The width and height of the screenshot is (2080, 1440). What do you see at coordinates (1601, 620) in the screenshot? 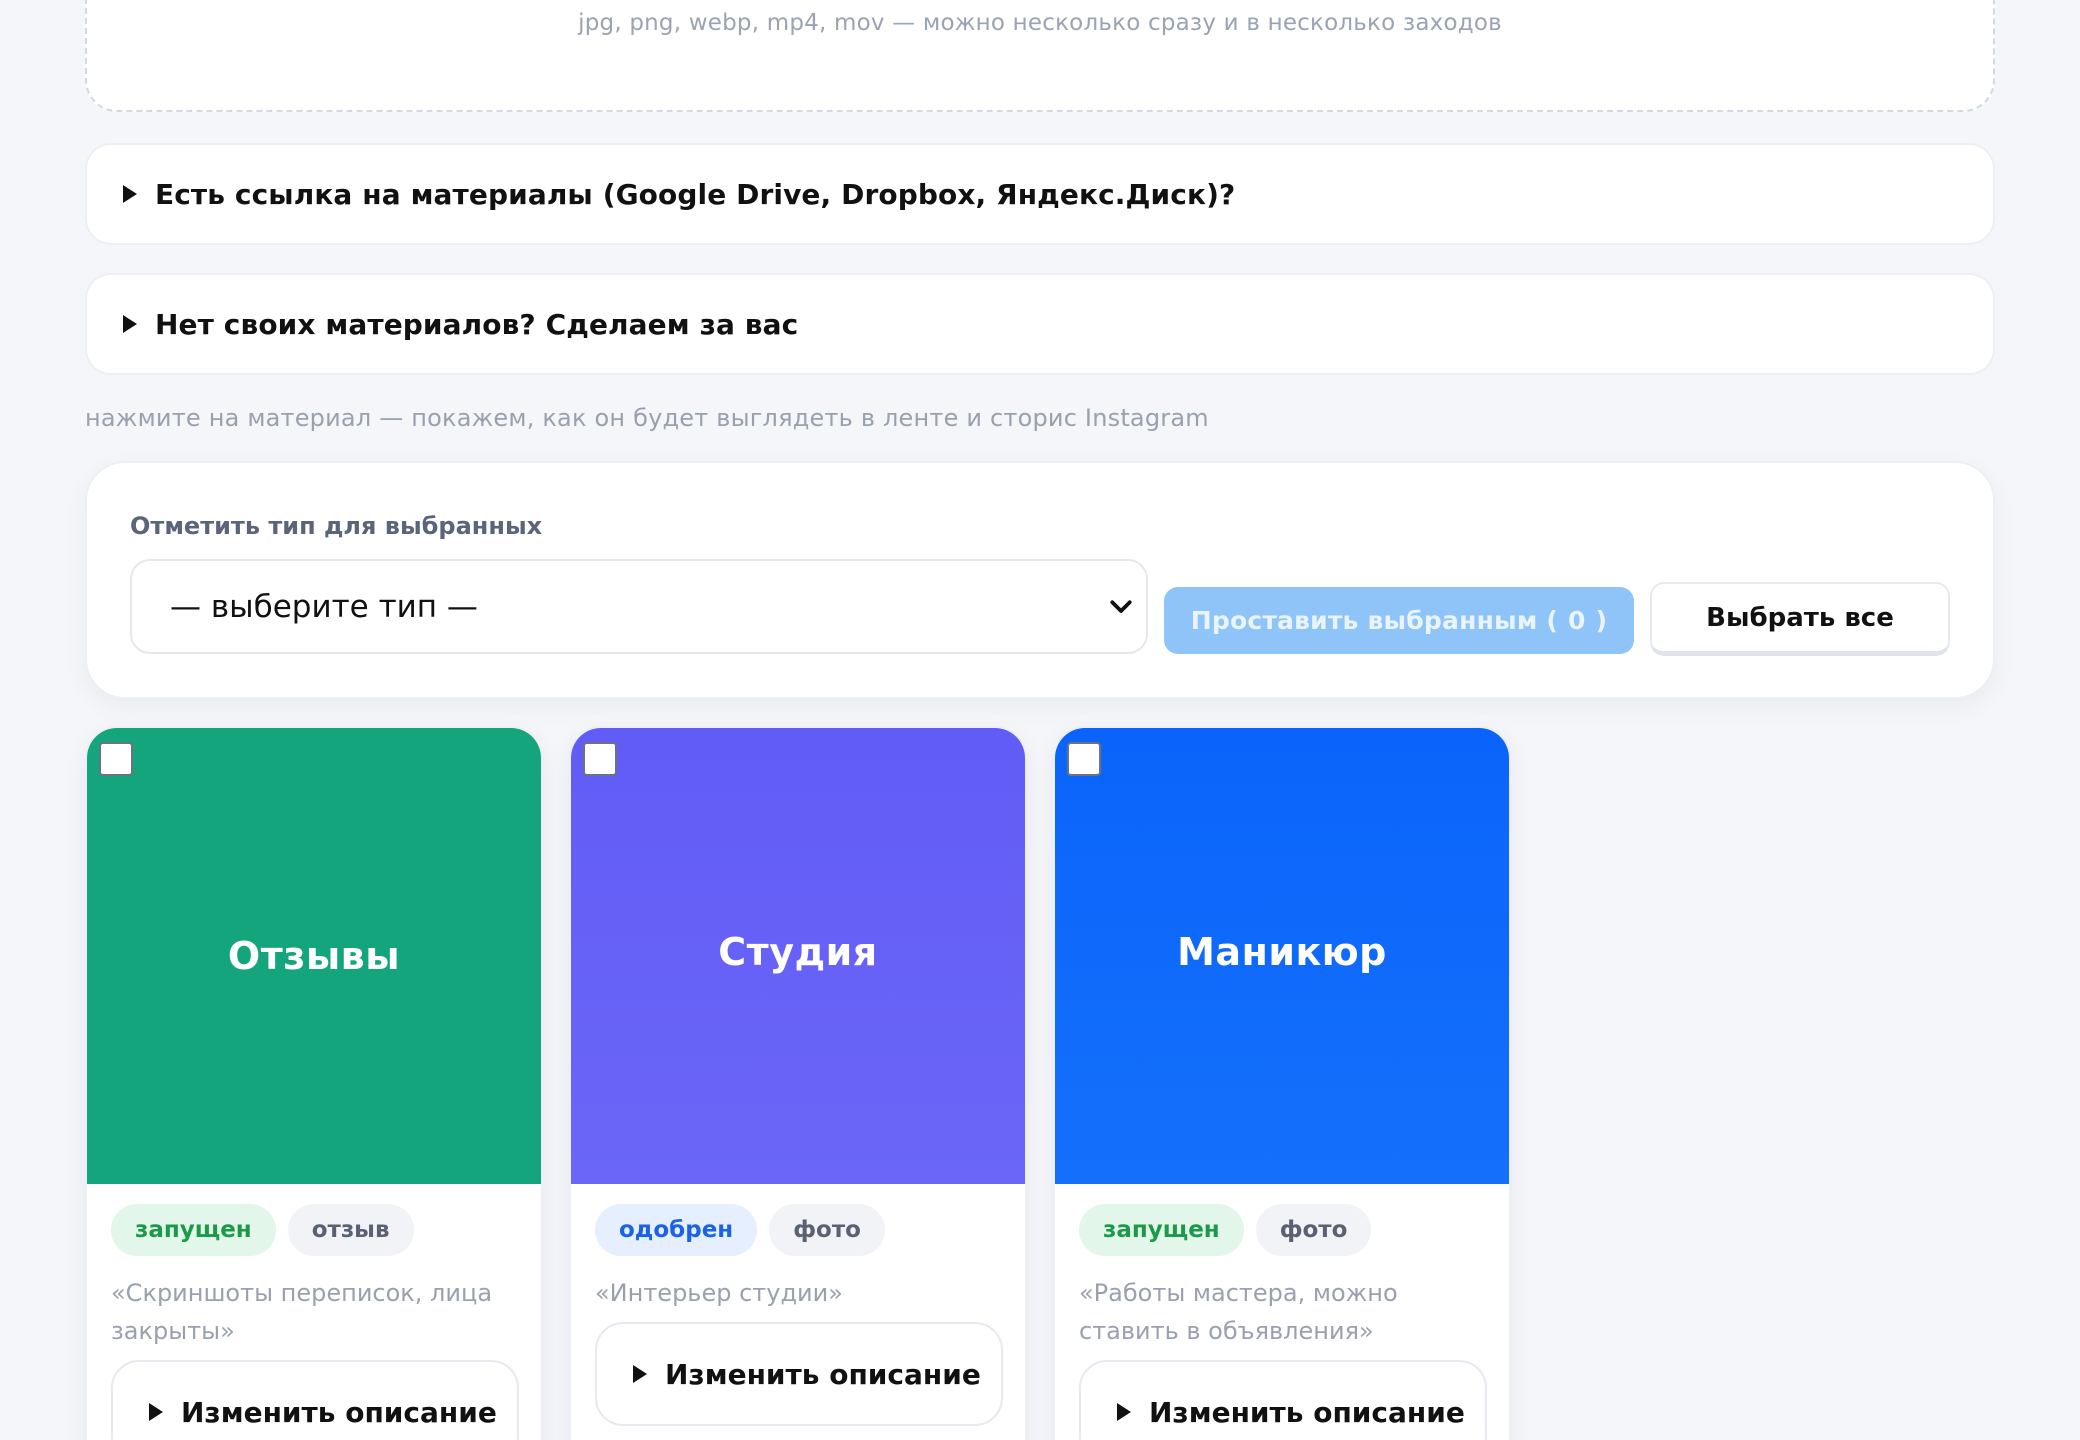
I see `apply-button-close: )` at bounding box center [1601, 620].